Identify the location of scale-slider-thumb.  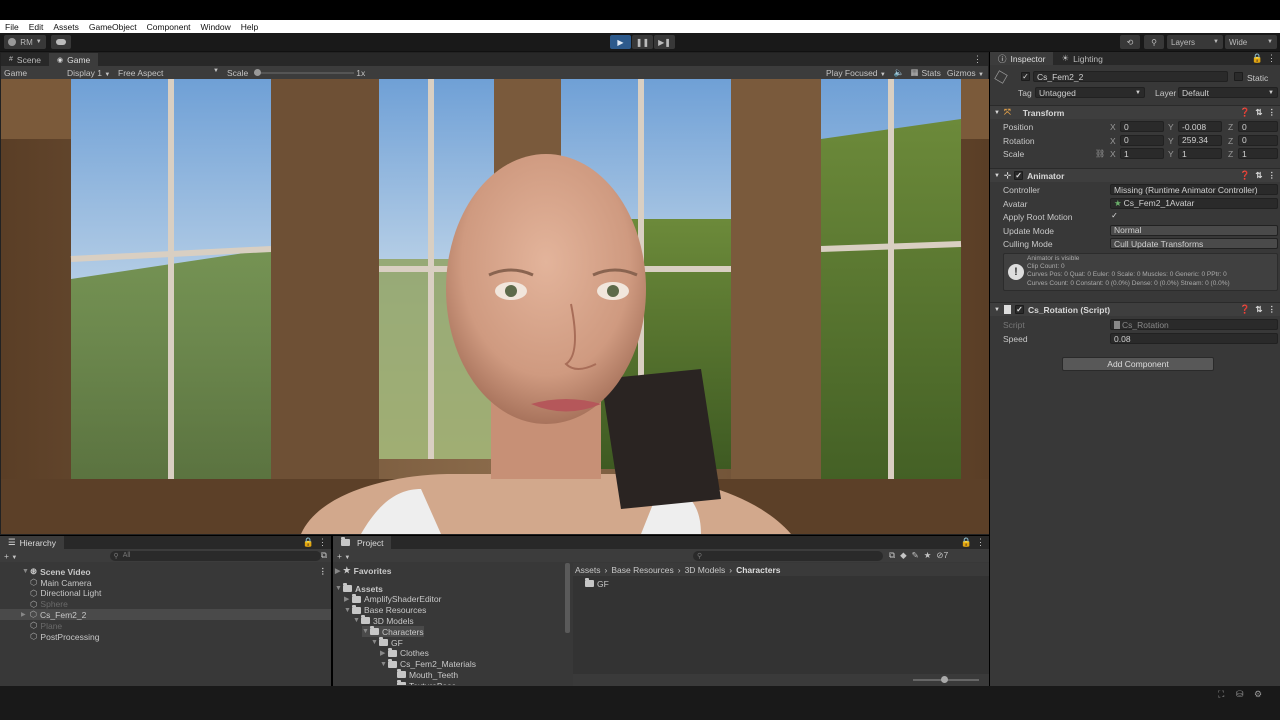
(258, 72).